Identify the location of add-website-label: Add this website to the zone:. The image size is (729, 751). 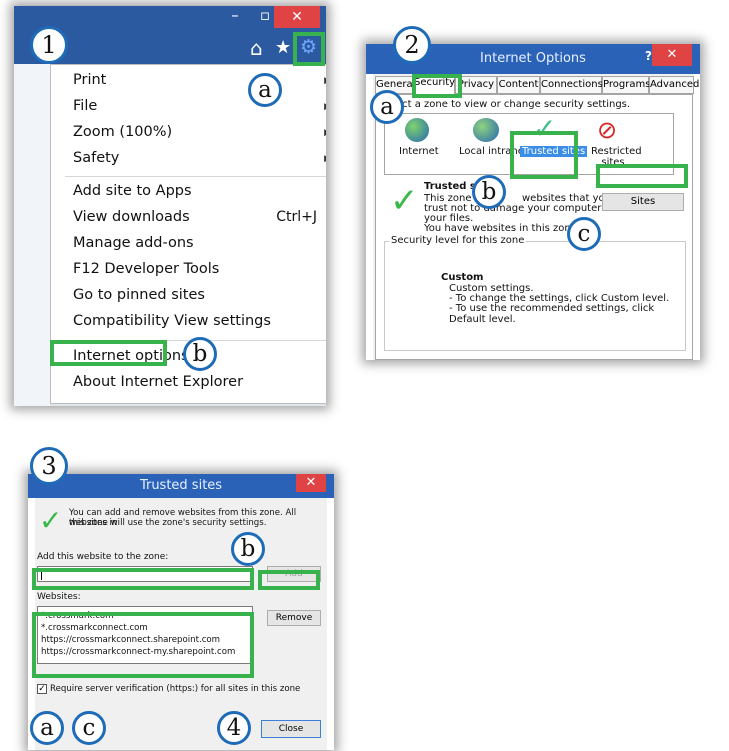
(103, 557).